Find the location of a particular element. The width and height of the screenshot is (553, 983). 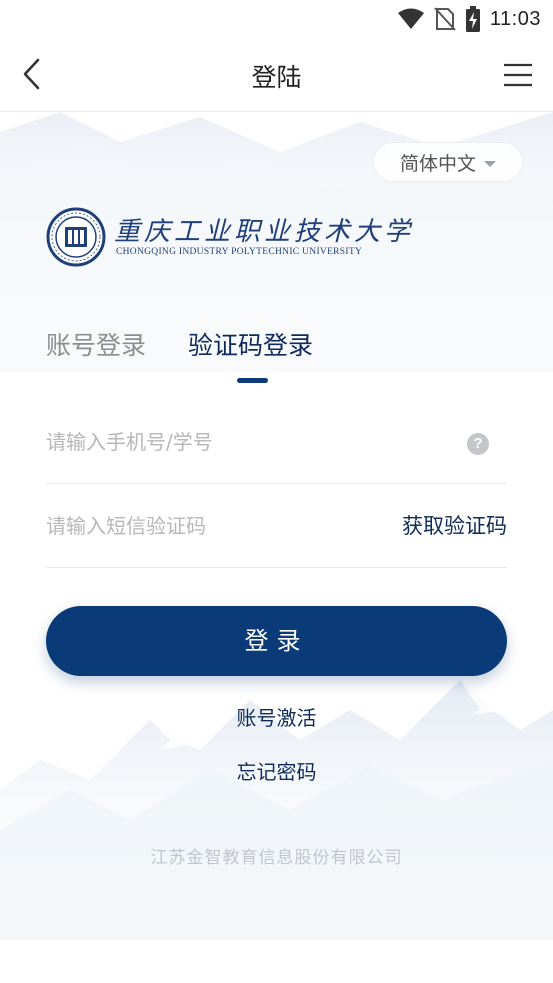

wifi-icon is located at coordinates (410, 18).